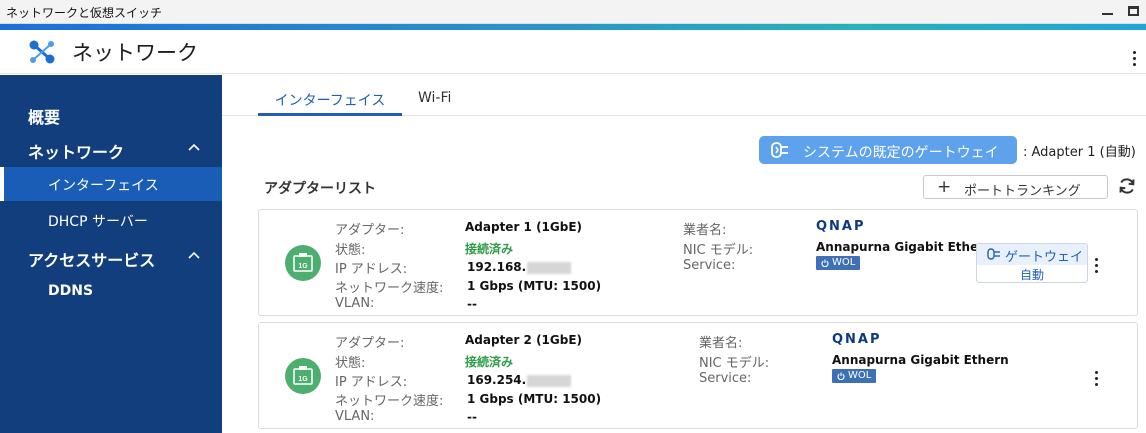 This screenshot has height=433, width=1146. I want to click on refresh-icon, so click(1127, 186).